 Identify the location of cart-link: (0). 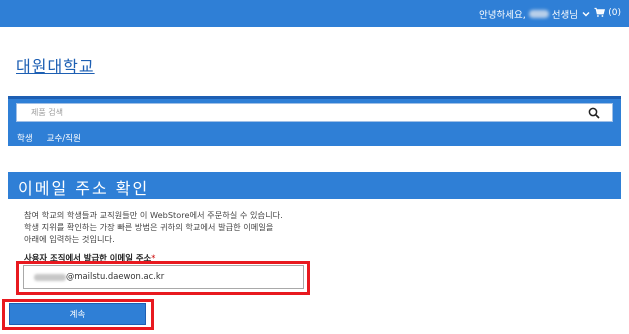
(607, 12).